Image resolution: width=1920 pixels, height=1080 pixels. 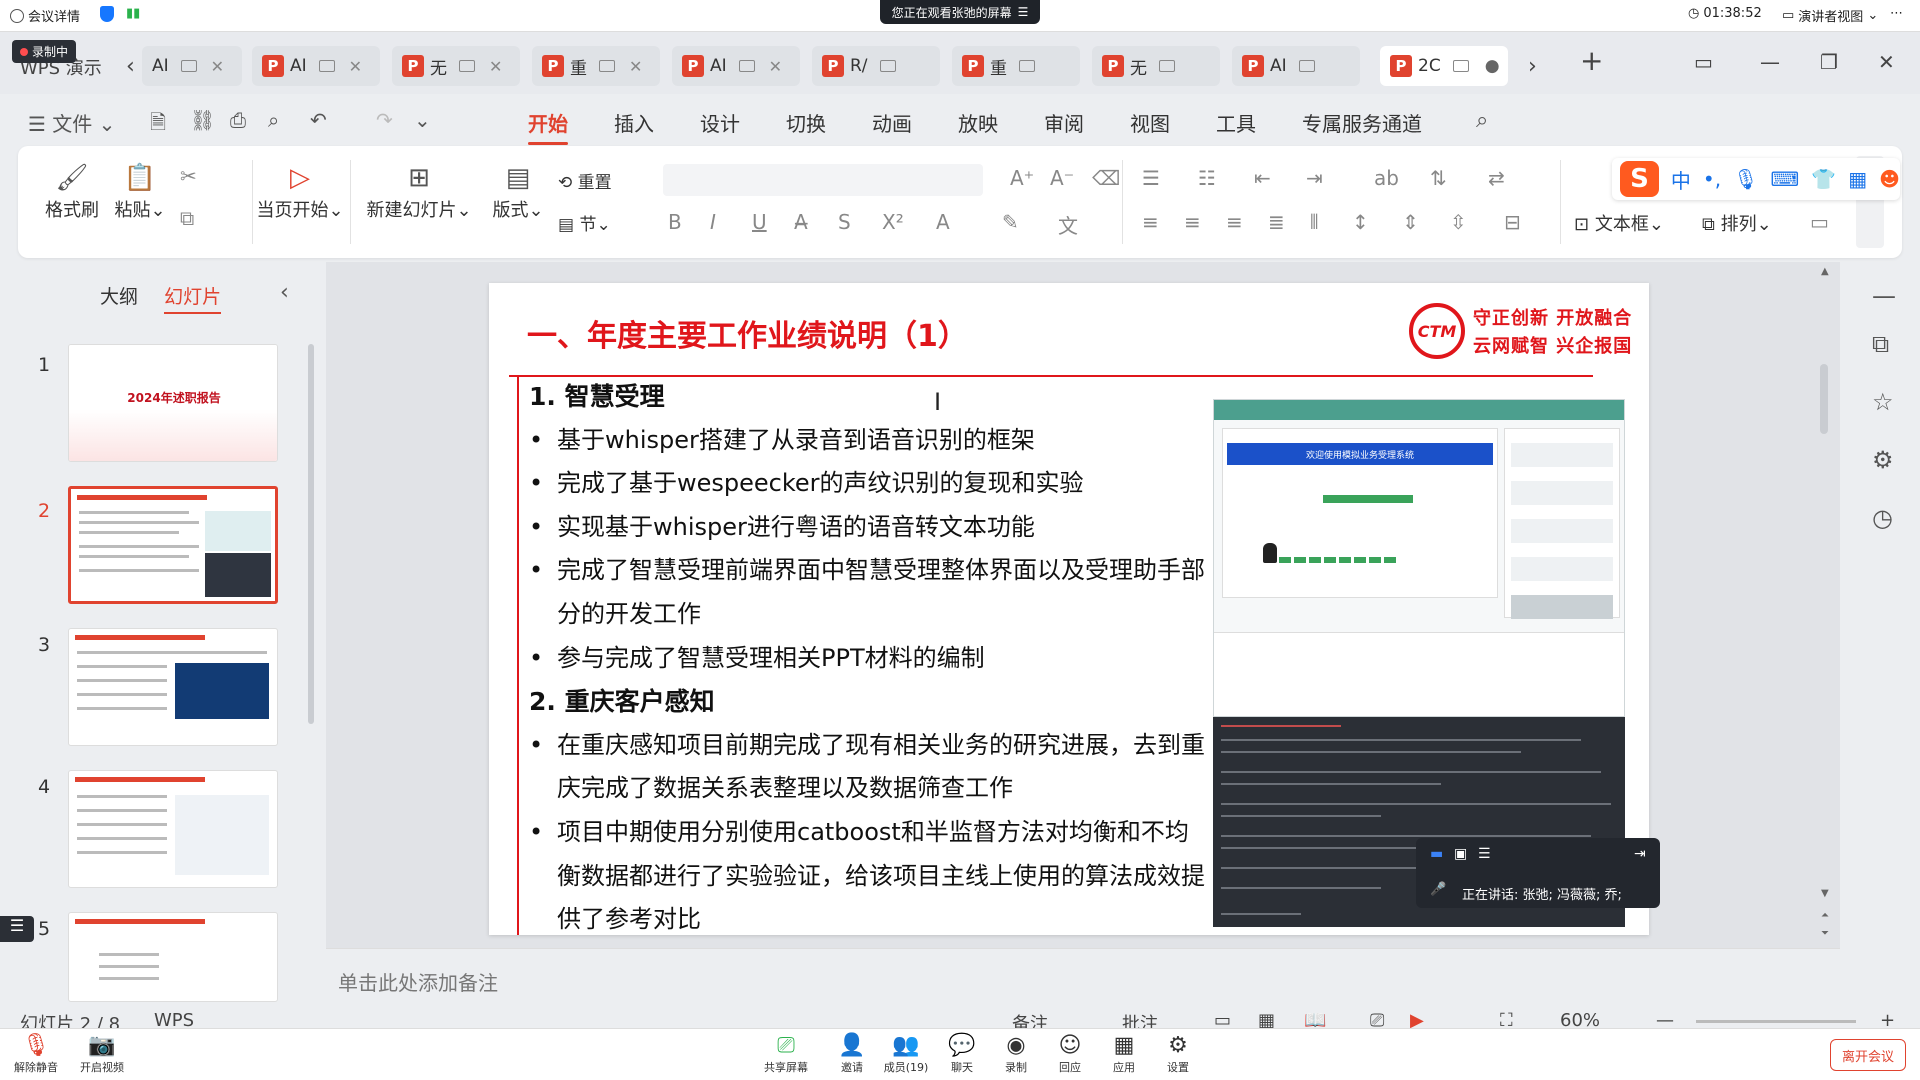 I want to click on play-from-current-button: ▷ 当页开始⌄, so click(x=300, y=191).